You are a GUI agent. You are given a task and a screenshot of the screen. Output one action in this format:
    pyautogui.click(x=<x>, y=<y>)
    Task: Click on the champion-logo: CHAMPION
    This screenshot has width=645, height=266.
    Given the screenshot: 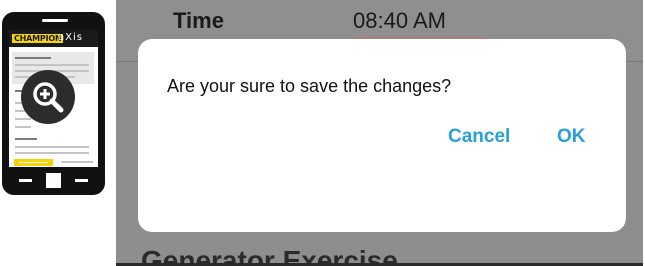 What is the action you would take?
    pyautogui.click(x=38, y=38)
    